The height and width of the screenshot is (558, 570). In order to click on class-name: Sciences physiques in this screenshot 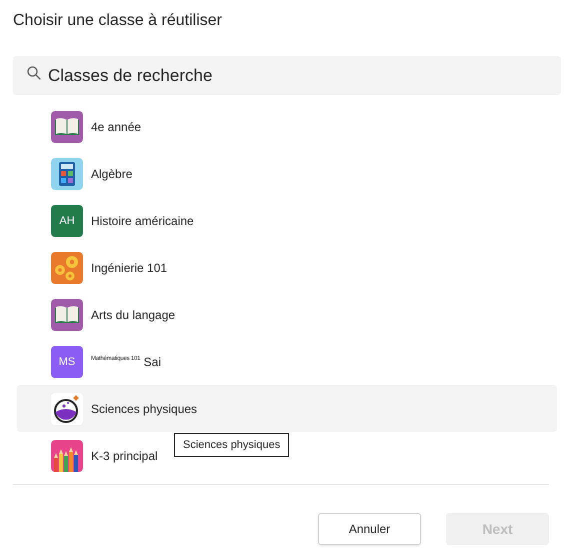, I will do `click(144, 409)`.